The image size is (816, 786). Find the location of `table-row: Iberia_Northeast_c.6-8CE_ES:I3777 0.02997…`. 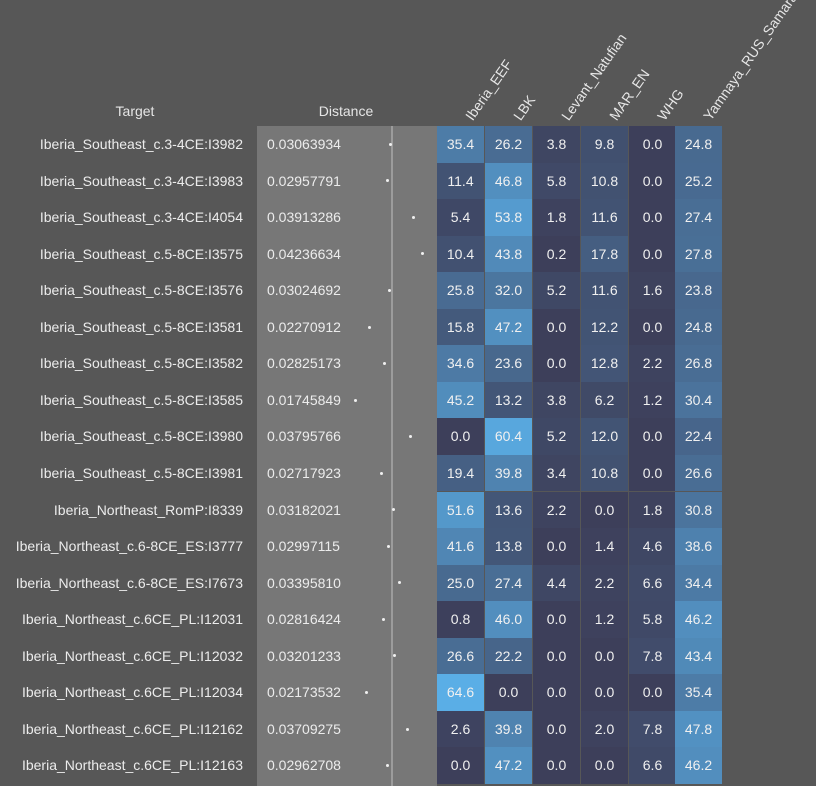

table-row: Iberia_Northeast_c.6-8CE_ES:I3777 0.02997… is located at coordinates (408, 546).